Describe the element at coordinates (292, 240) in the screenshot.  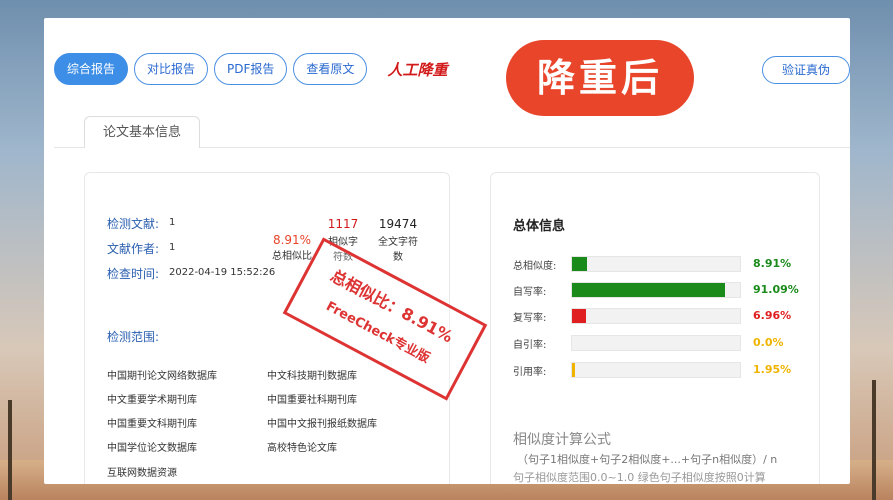
I see `similarity-value: 8.91%` at that location.